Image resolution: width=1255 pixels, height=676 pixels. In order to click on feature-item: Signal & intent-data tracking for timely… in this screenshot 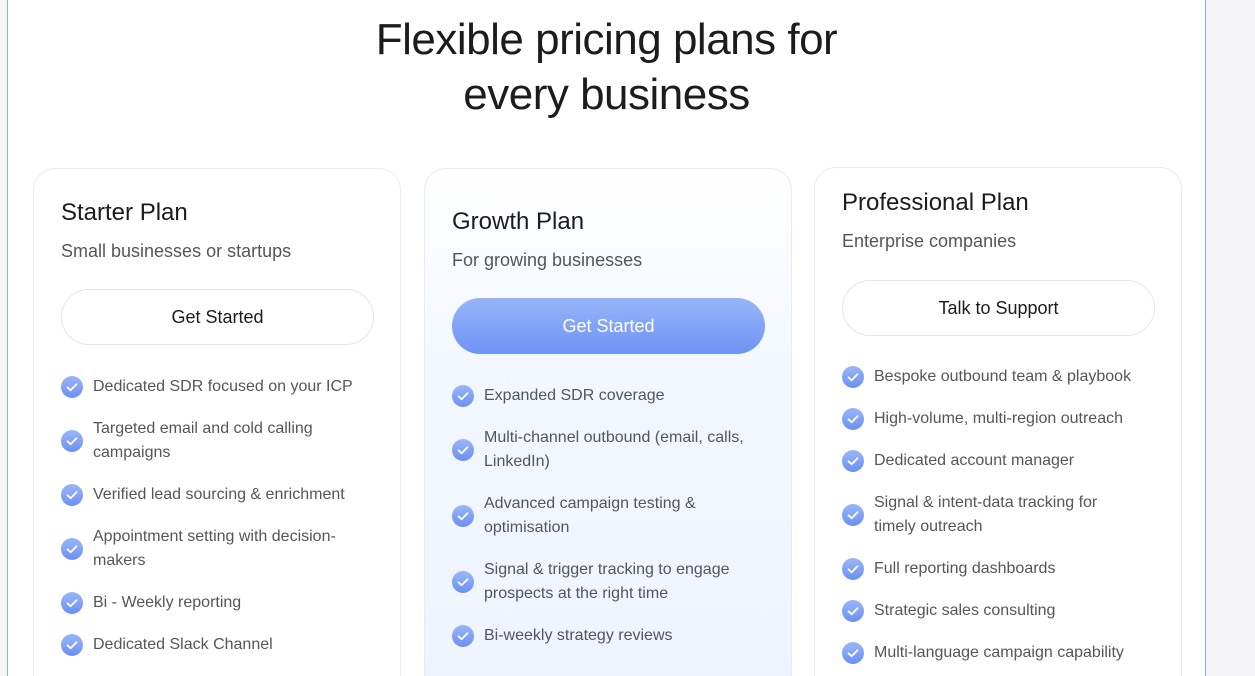, I will do `click(992, 515)`.